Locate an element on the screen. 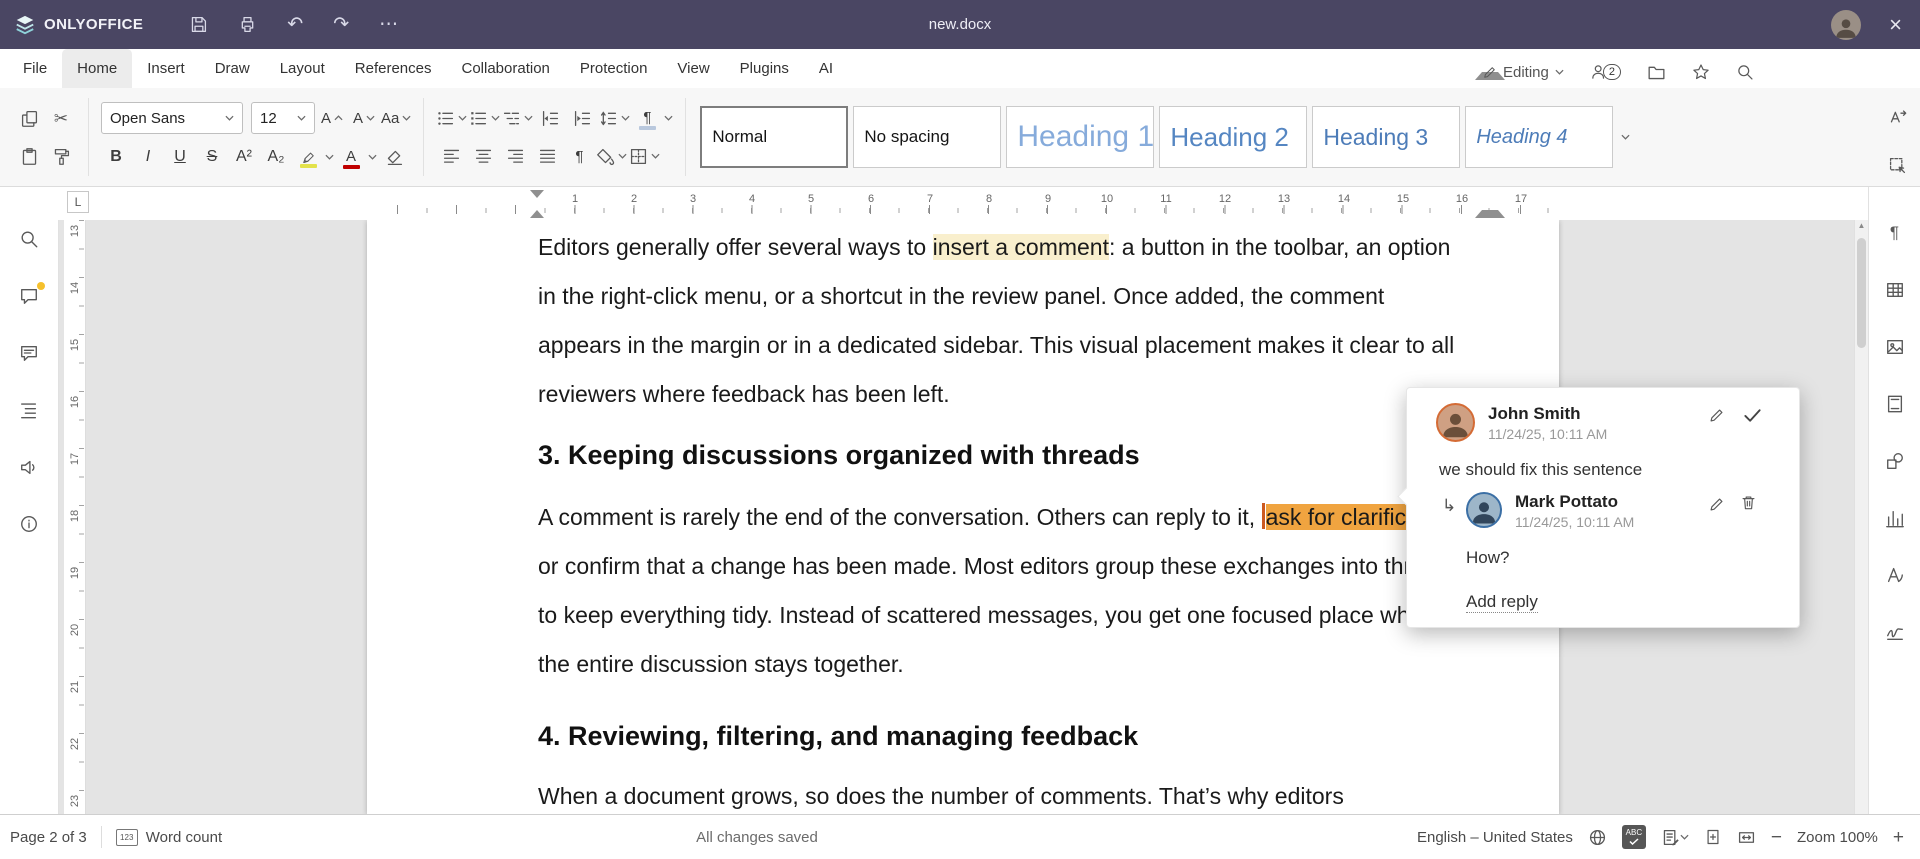 The image size is (1920, 859). style-heading-2: Heading 2 is located at coordinates (1233, 137).